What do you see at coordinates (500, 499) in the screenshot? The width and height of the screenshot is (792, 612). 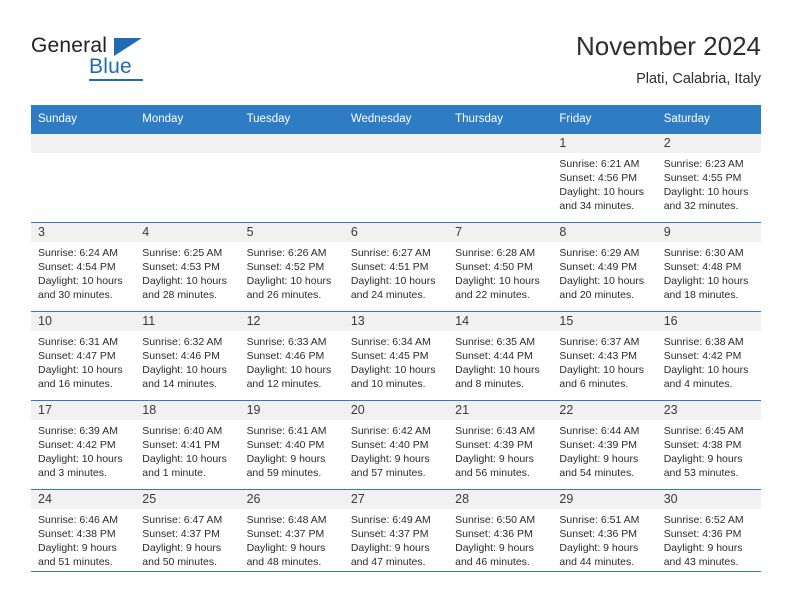 I see `day-number: 28` at bounding box center [500, 499].